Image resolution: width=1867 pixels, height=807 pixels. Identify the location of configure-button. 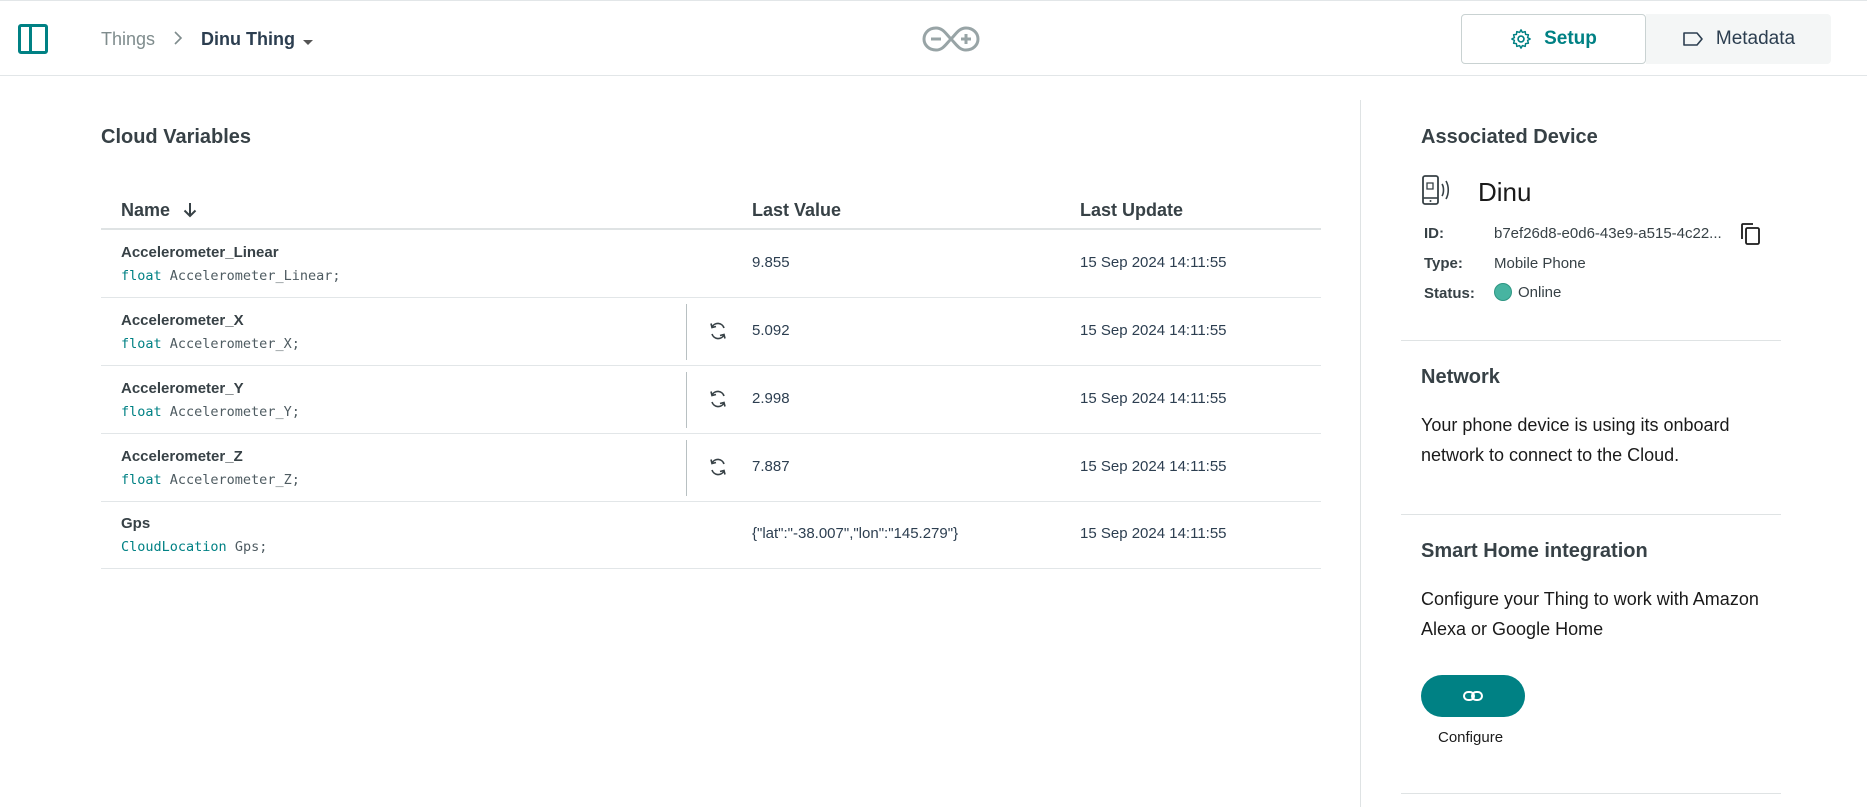
(1473, 696).